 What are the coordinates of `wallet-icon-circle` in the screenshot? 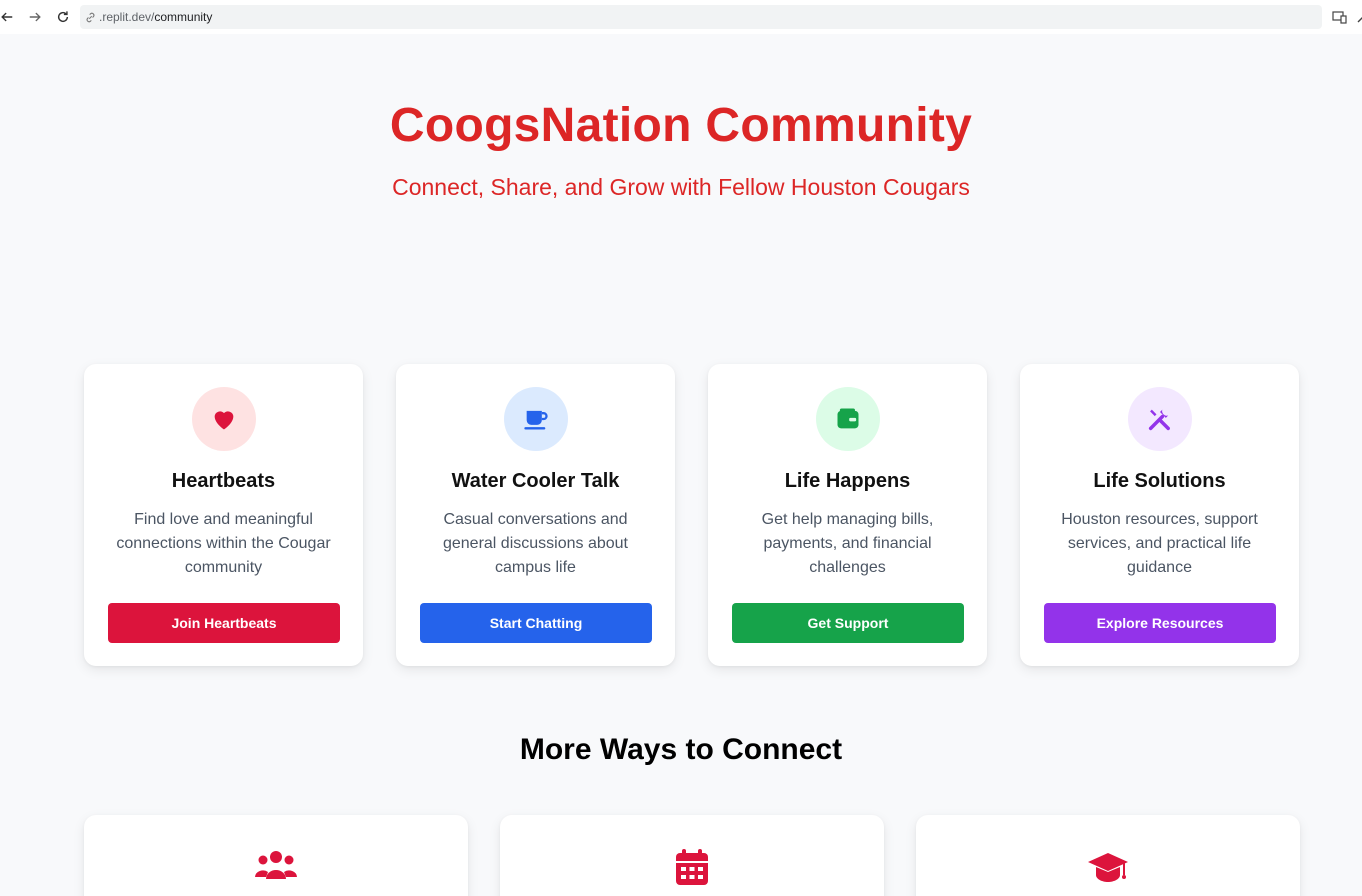 It's located at (848, 419).